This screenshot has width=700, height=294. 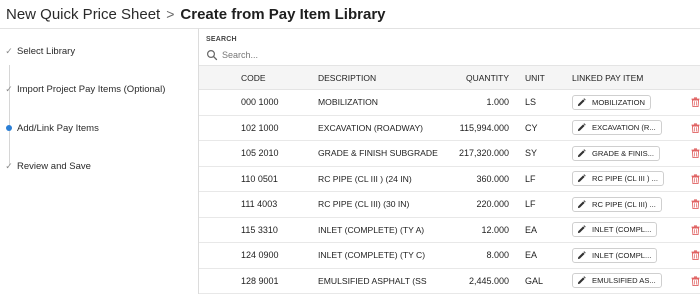 What do you see at coordinates (371, 127) in the screenshot?
I see `cell-description: EXCAVATION (ROADWAY)` at bounding box center [371, 127].